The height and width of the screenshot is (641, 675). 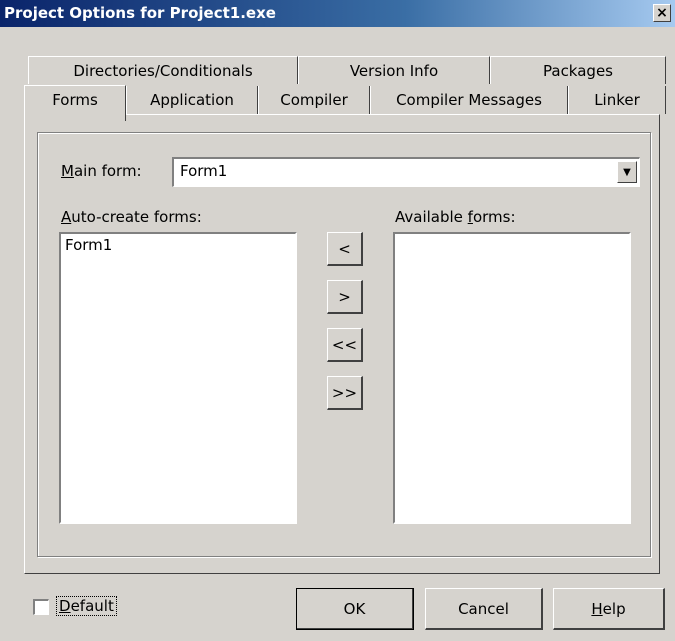 I want to click on help-button-label: Help, so click(x=608, y=608).